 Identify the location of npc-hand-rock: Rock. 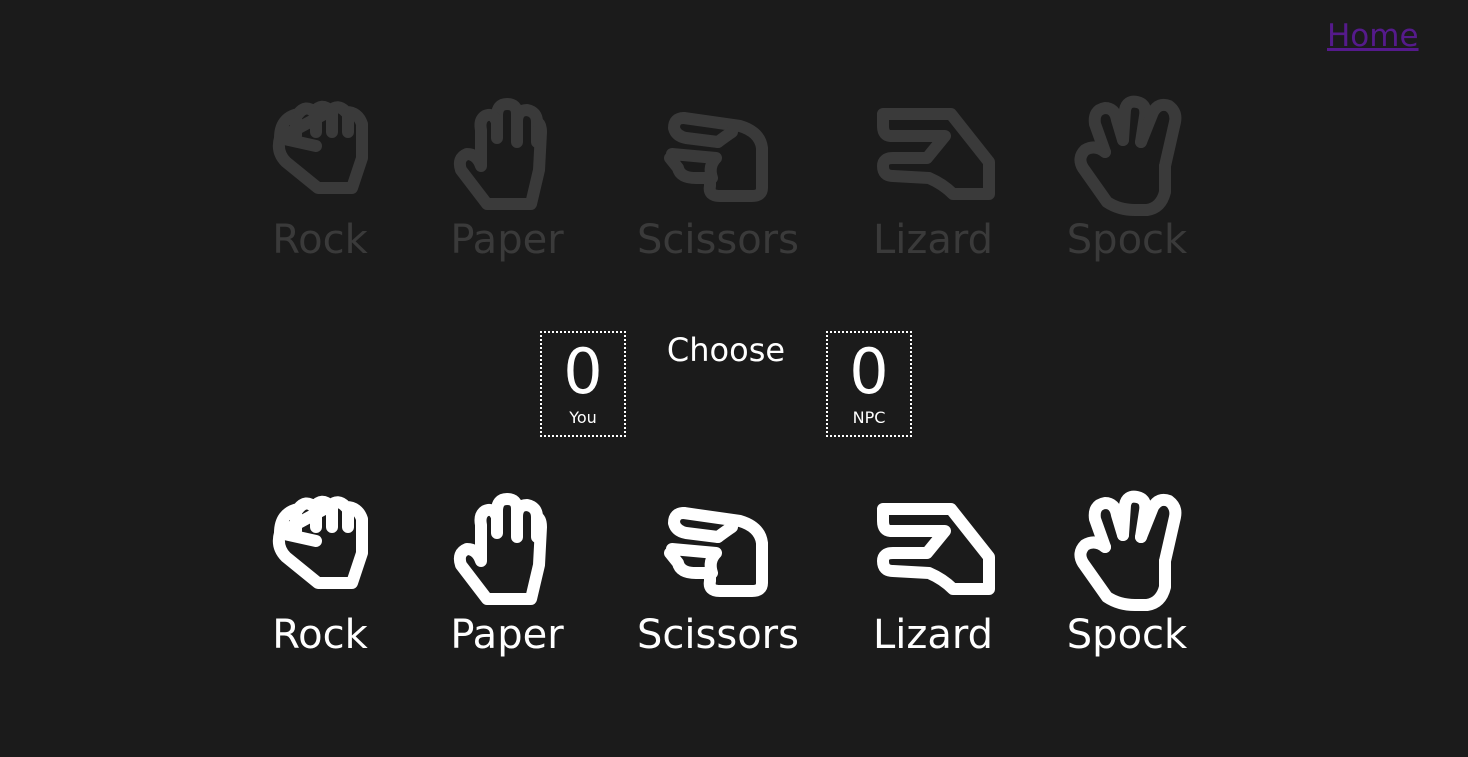
(320, 177).